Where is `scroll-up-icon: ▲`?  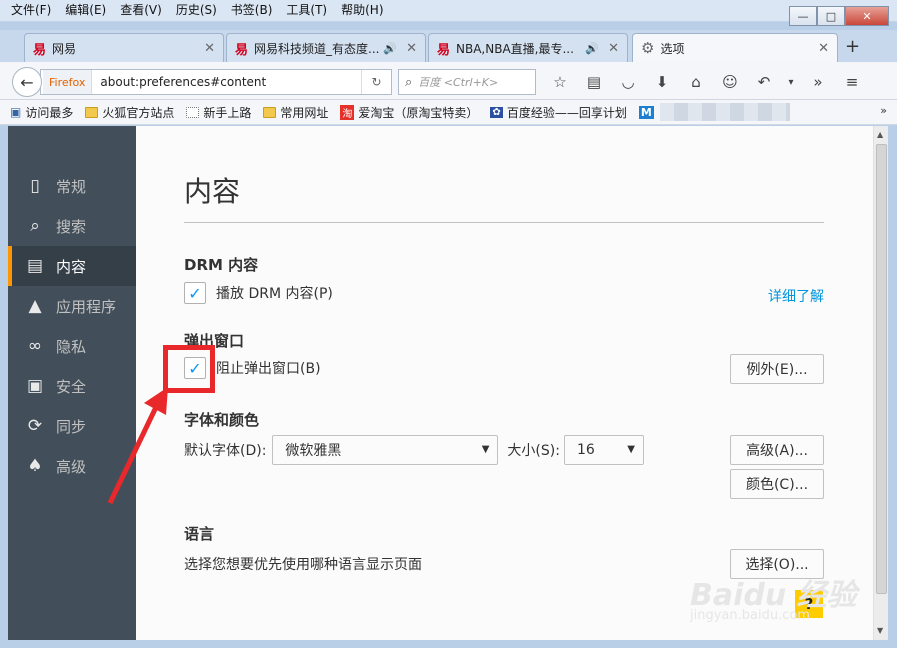
scroll-up-icon: ▲ is located at coordinates (880, 134).